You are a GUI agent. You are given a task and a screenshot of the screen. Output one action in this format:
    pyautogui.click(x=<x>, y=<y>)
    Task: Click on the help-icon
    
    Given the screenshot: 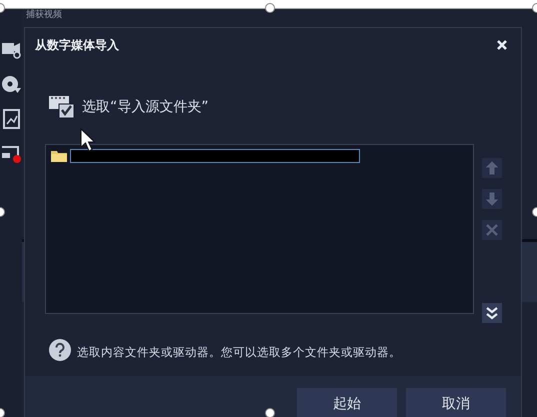 What is the action you would take?
    pyautogui.click(x=60, y=350)
    